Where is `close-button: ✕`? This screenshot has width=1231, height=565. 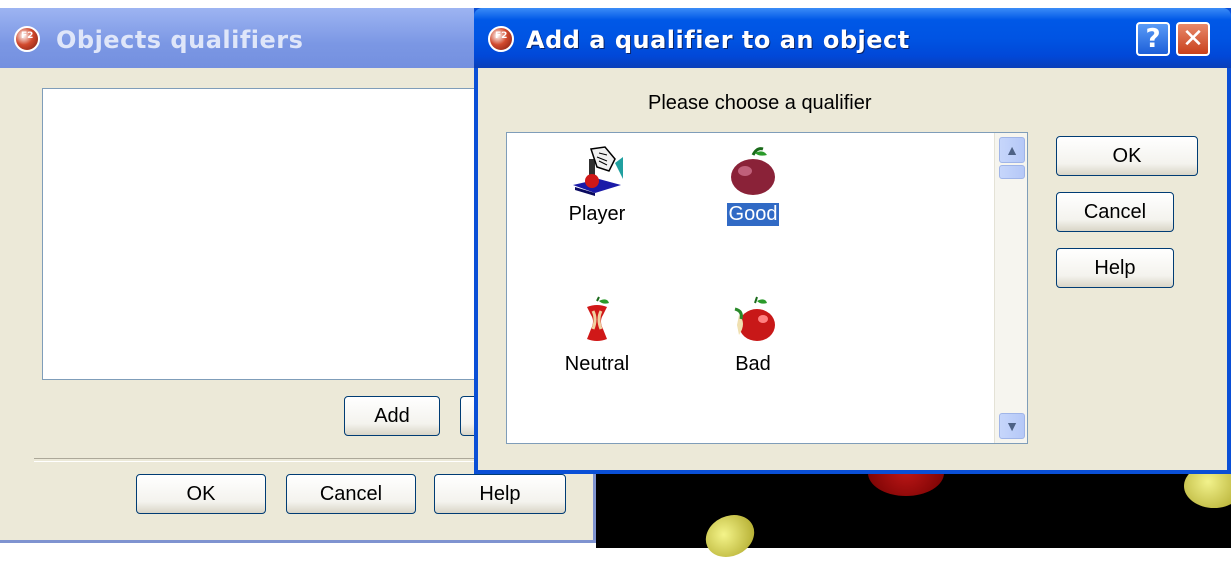
close-button: ✕ is located at coordinates (1193, 39).